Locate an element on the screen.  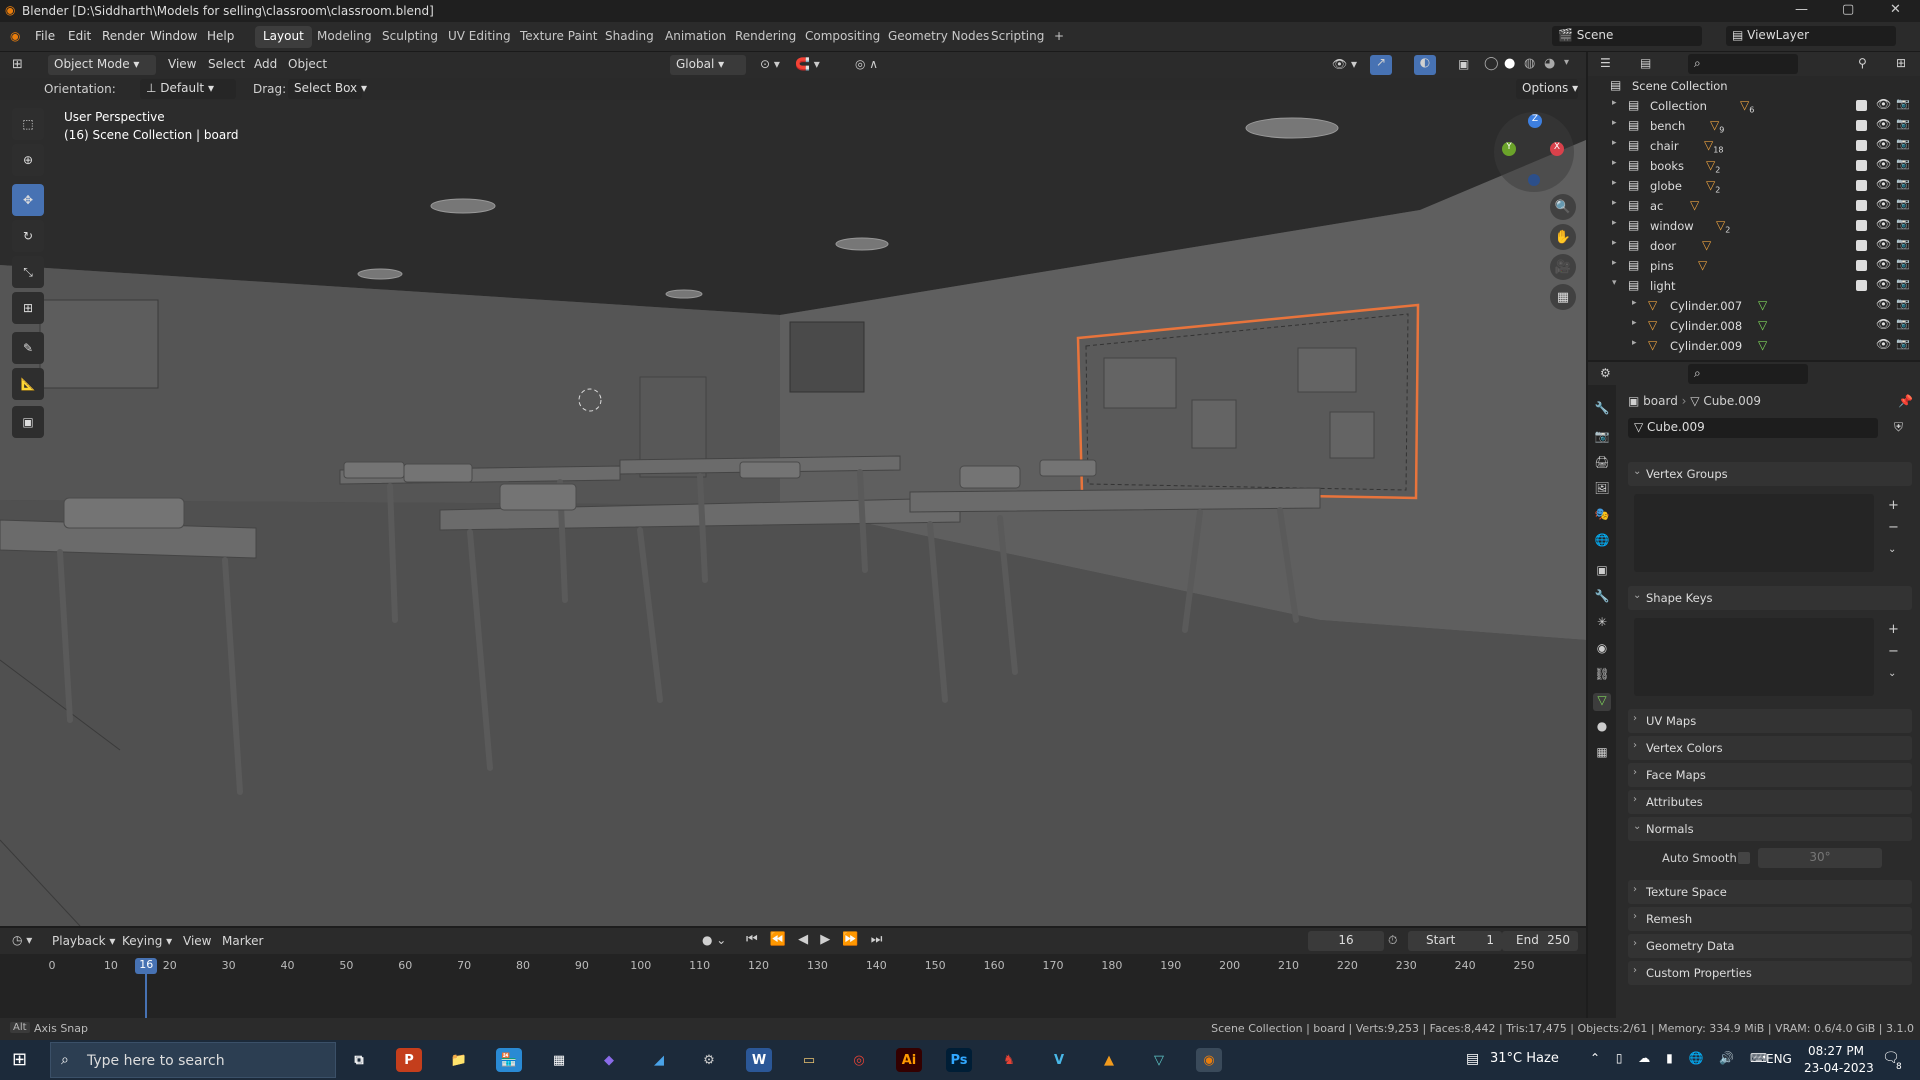
constraints-tab-icon: ⛓ is located at coordinates (1602, 676).